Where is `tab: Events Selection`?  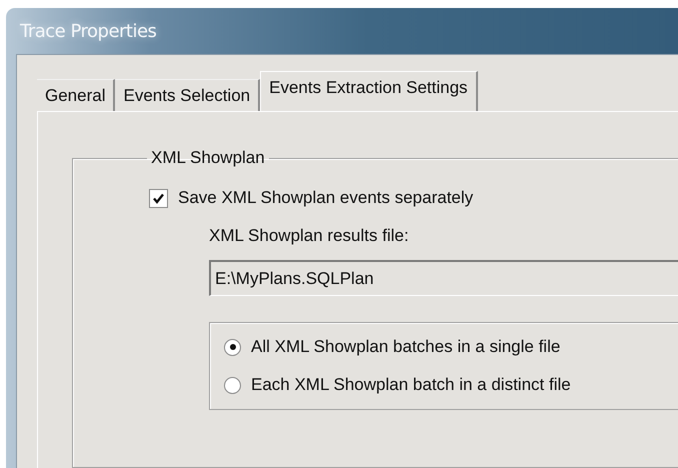
tab: Events Selection is located at coordinates (187, 95).